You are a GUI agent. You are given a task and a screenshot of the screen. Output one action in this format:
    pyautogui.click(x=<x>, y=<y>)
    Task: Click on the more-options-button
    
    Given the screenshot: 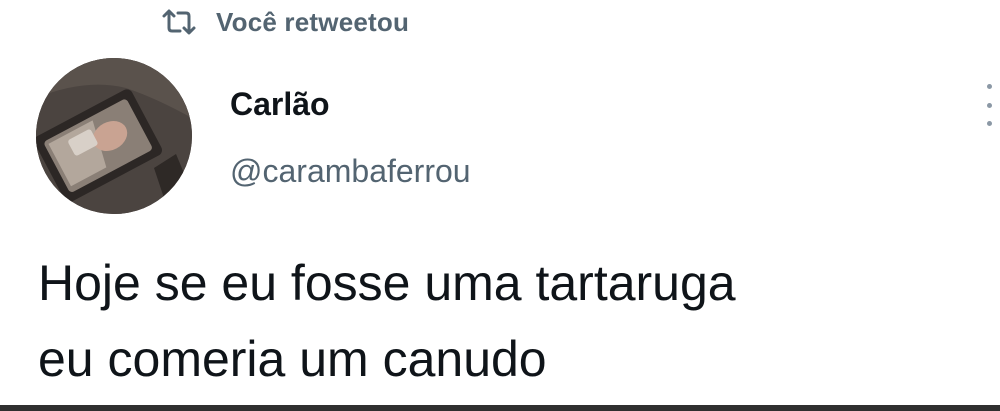 What is the action you would take?
    pyautogui.click(x=989, y=105)
    